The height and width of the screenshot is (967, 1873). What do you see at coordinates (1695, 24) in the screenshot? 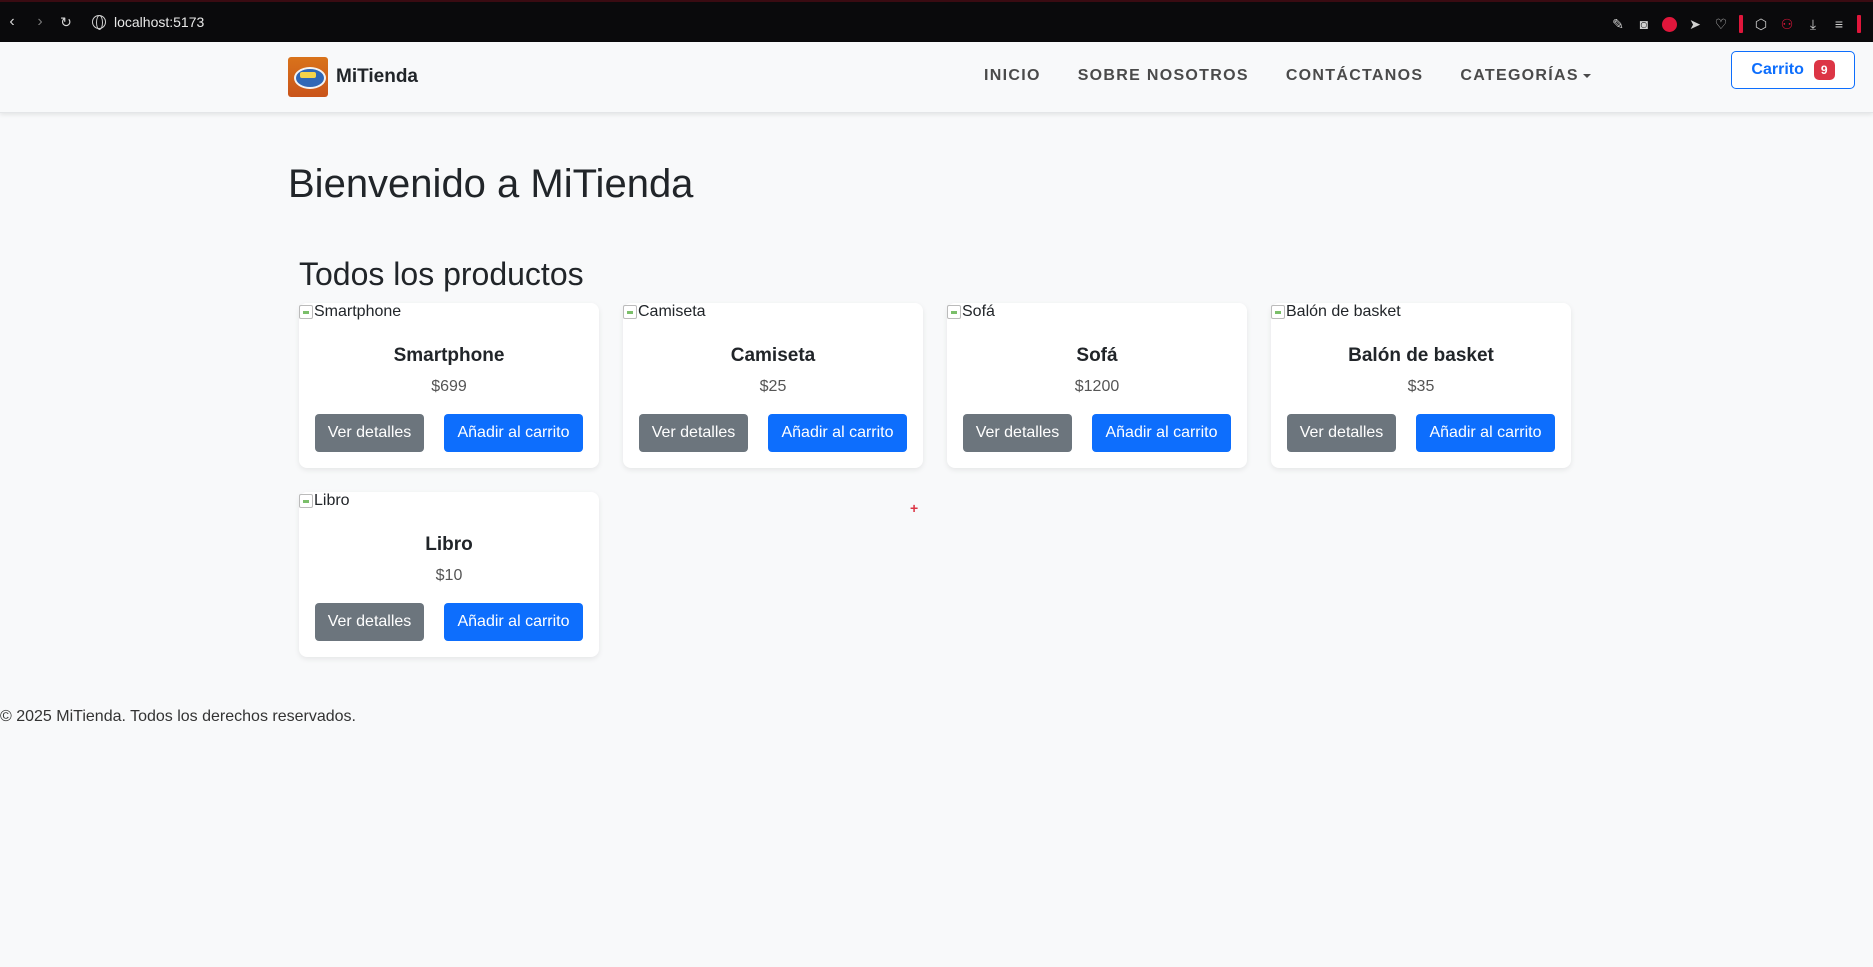
I see `send-icon: ➤` at bounding box center [1695, 24].